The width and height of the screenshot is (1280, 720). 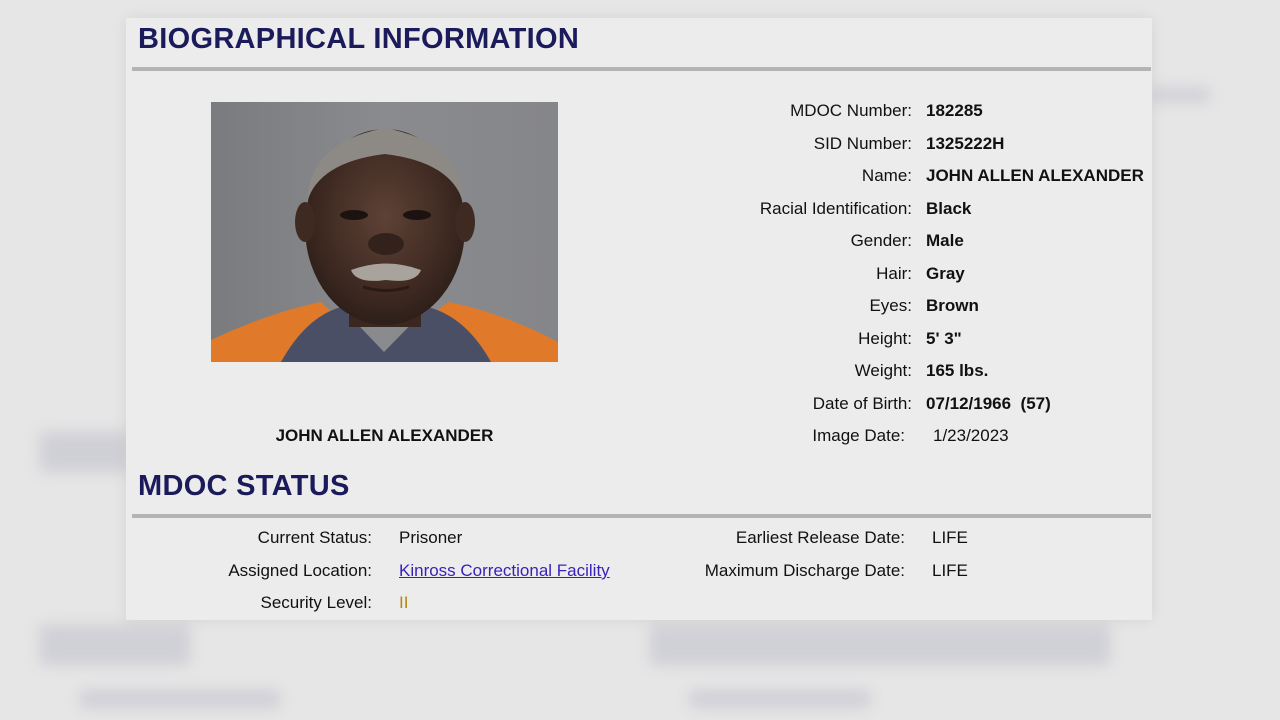 I want to click on security-level-label: Security Level:, so click(x=316, y=602).